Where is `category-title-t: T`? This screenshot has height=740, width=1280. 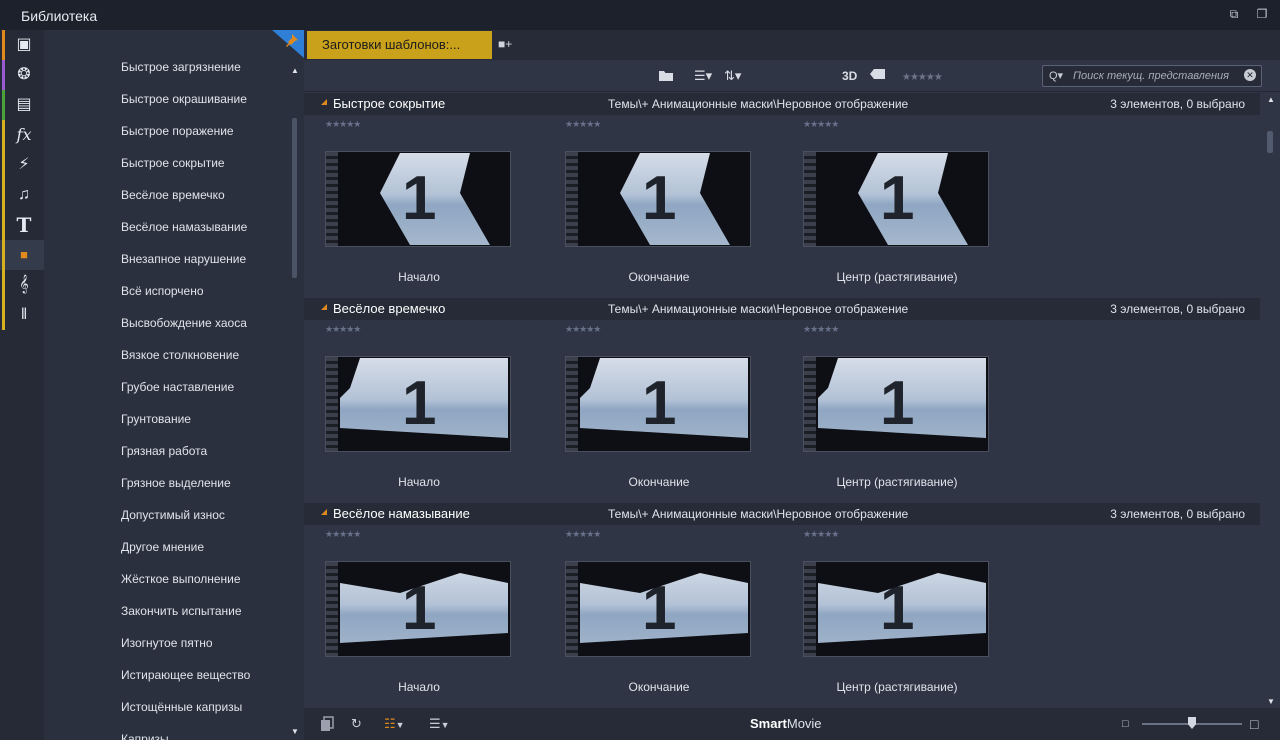 category-title-t: T is located at coordinates (22, 225).